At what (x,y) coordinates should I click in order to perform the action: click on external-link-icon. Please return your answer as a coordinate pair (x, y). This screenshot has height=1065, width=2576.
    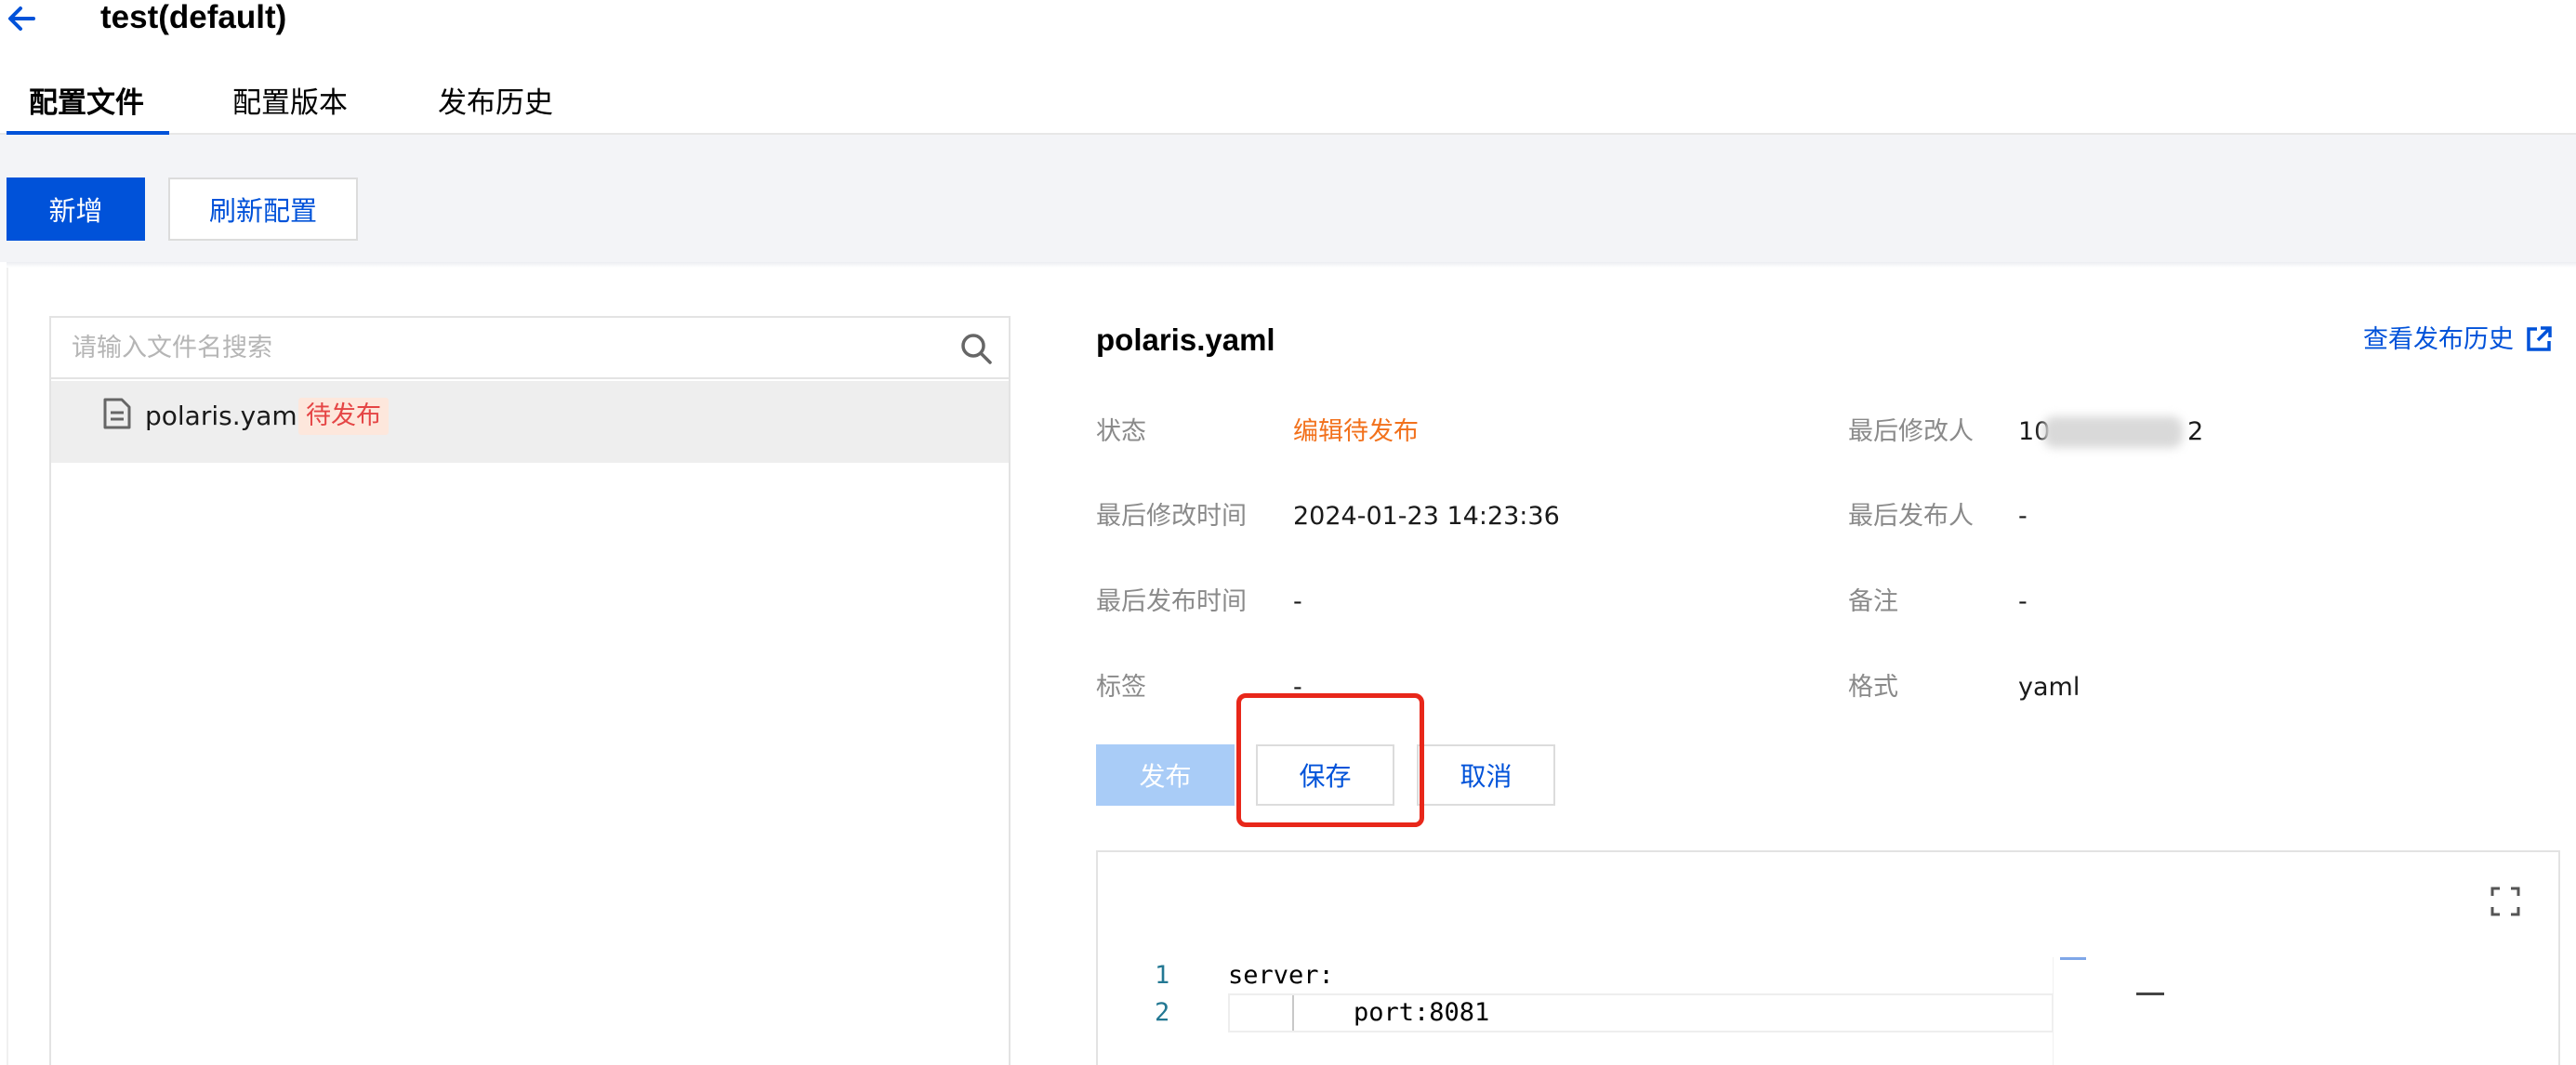
    Looking at the image, I should click on (2539, 339).